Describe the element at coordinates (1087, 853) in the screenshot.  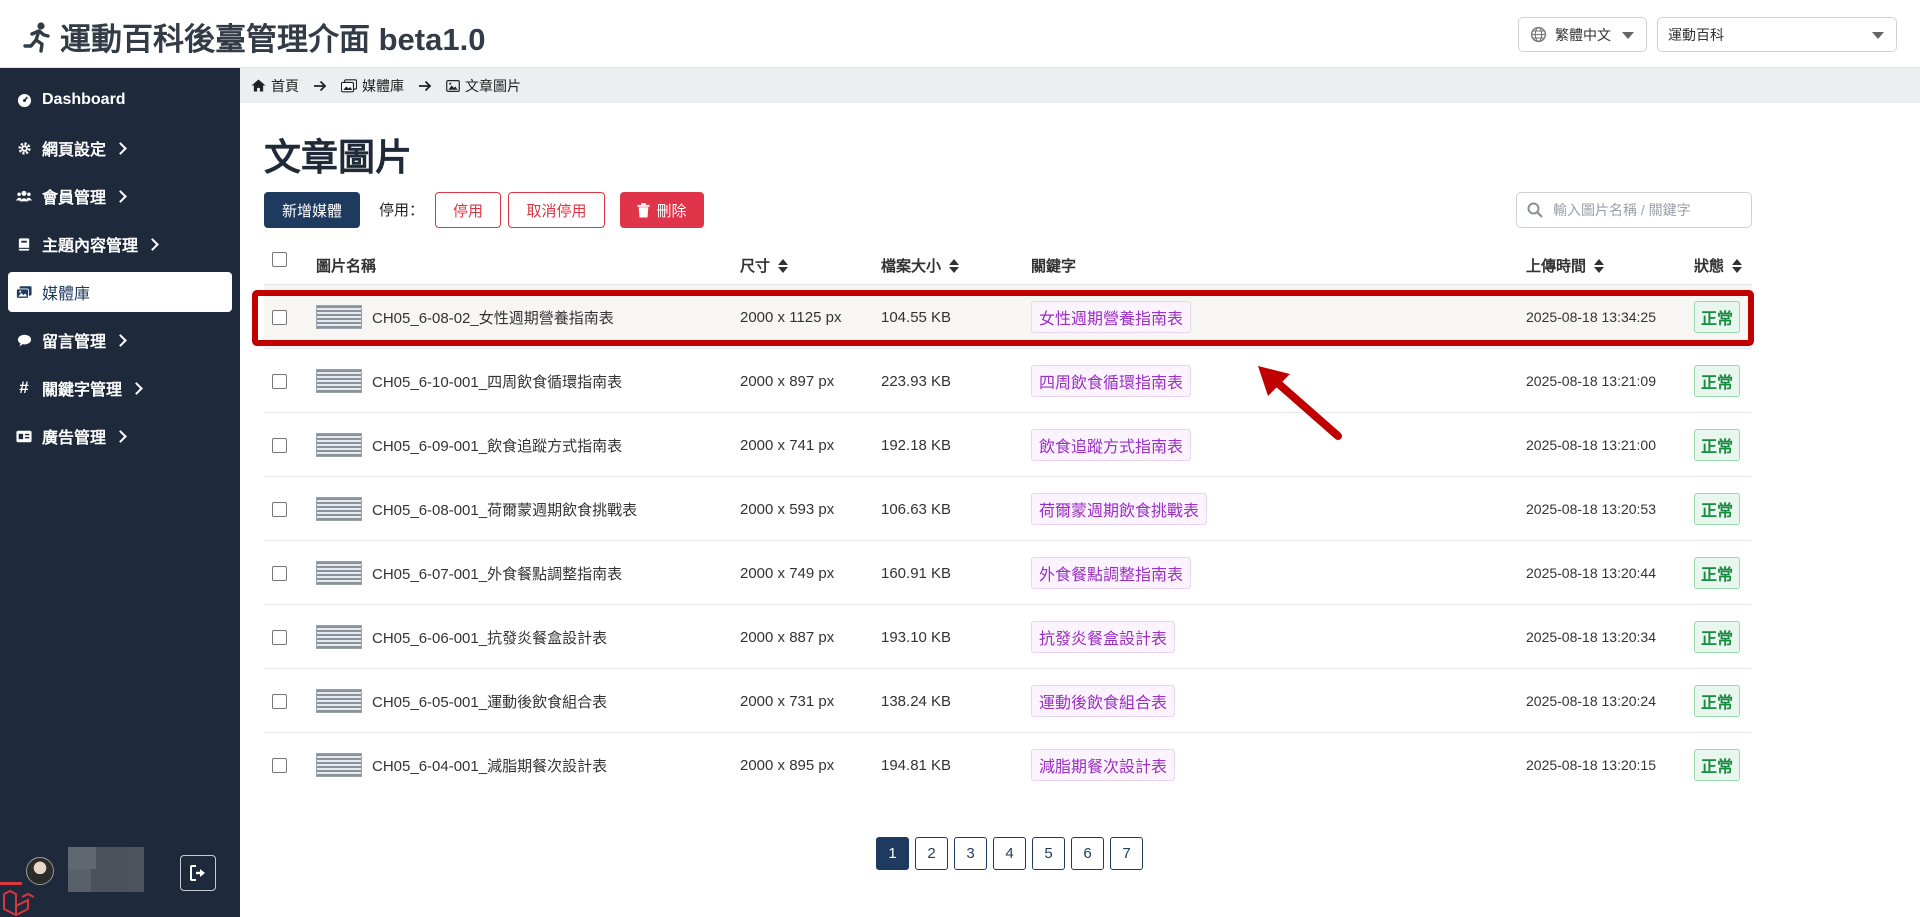
I see `page-button-6: 6` at that location.